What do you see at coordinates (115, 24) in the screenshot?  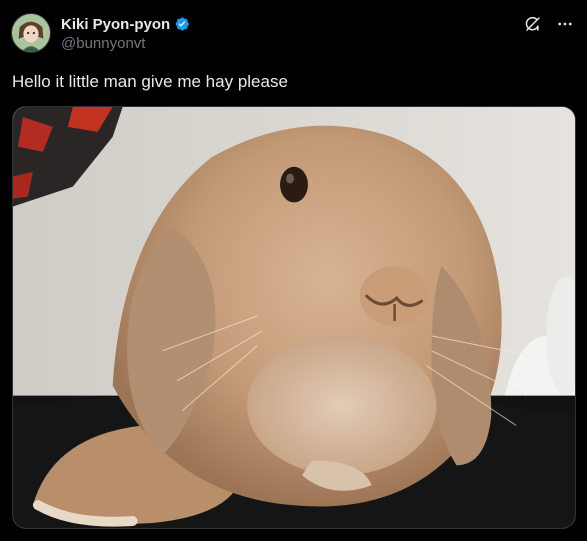 I see `author-display-name: Kiki Pyon-pyon` at bounding box center [115, 24].